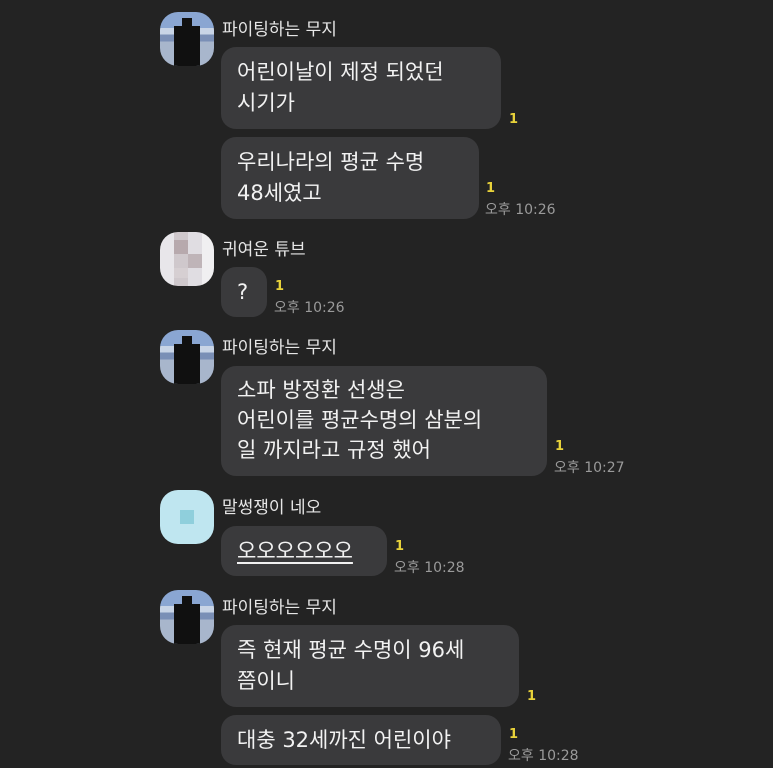 This screenshot has height=768, width=773. Describe the element at coordinates (361, 88) in the screenshot. I see `message-bubble: 어린이날이 제정 되었던 시기가` at that location.